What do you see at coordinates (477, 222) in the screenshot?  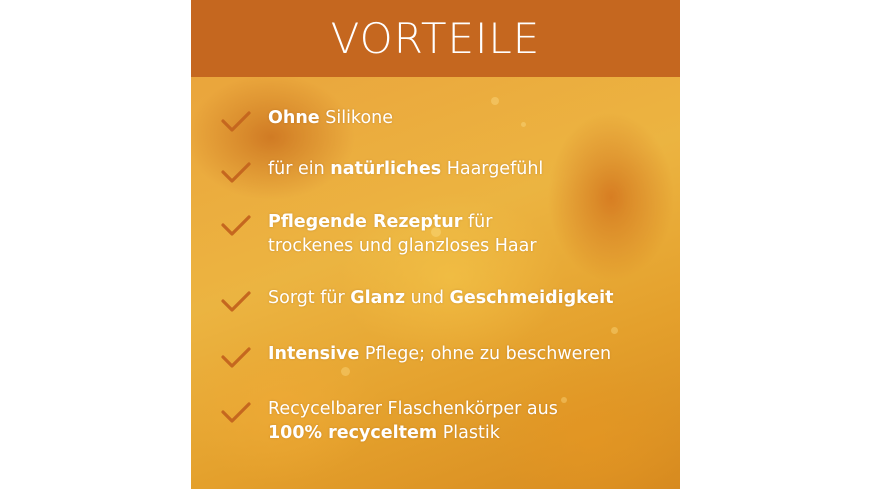 I see `benefit-text-part: für` at bounding box center [477, 222].